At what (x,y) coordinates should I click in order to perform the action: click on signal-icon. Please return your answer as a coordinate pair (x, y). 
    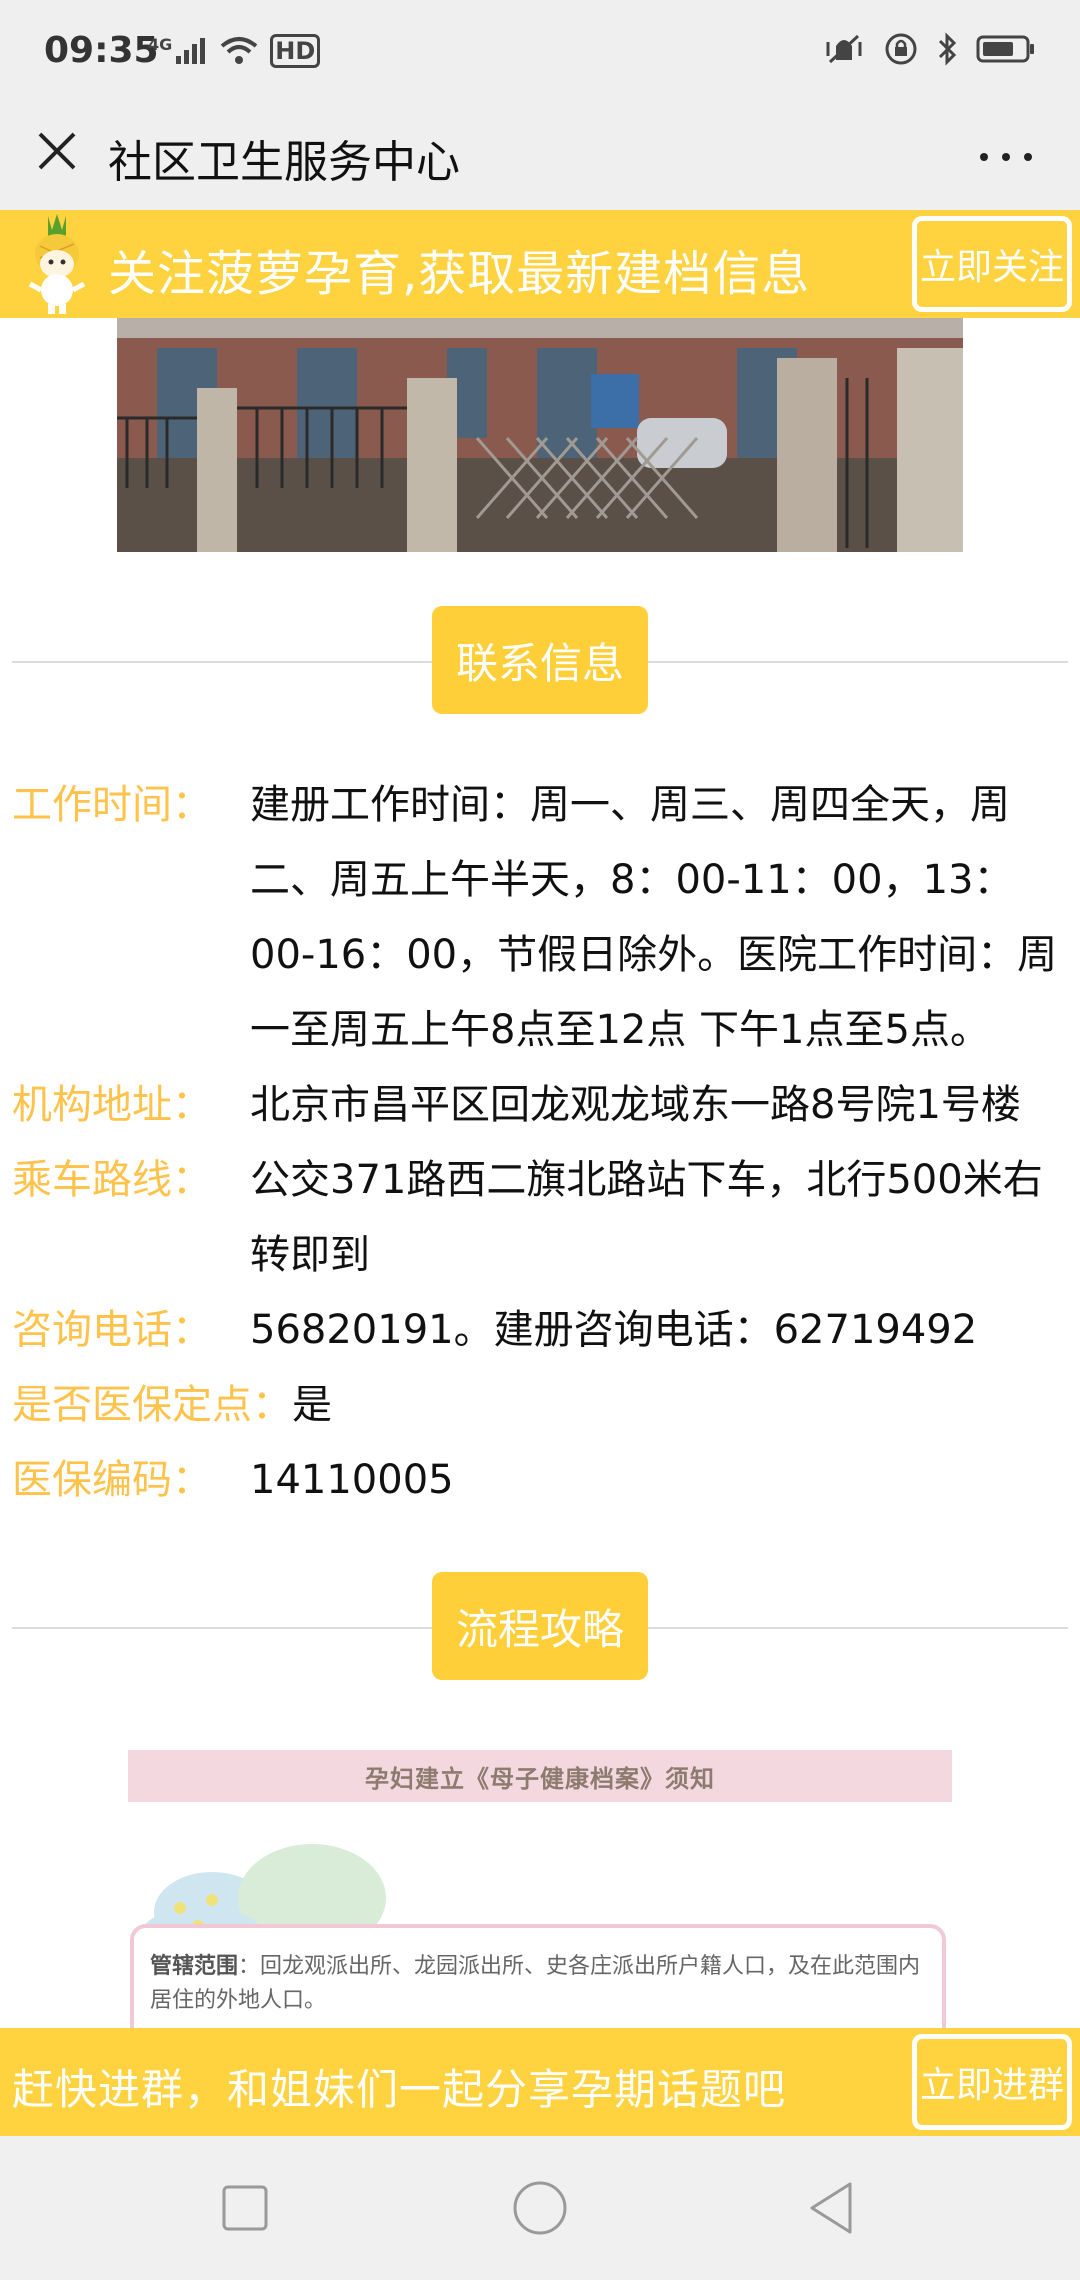
    Looking at the image, I should click on (191, 51).